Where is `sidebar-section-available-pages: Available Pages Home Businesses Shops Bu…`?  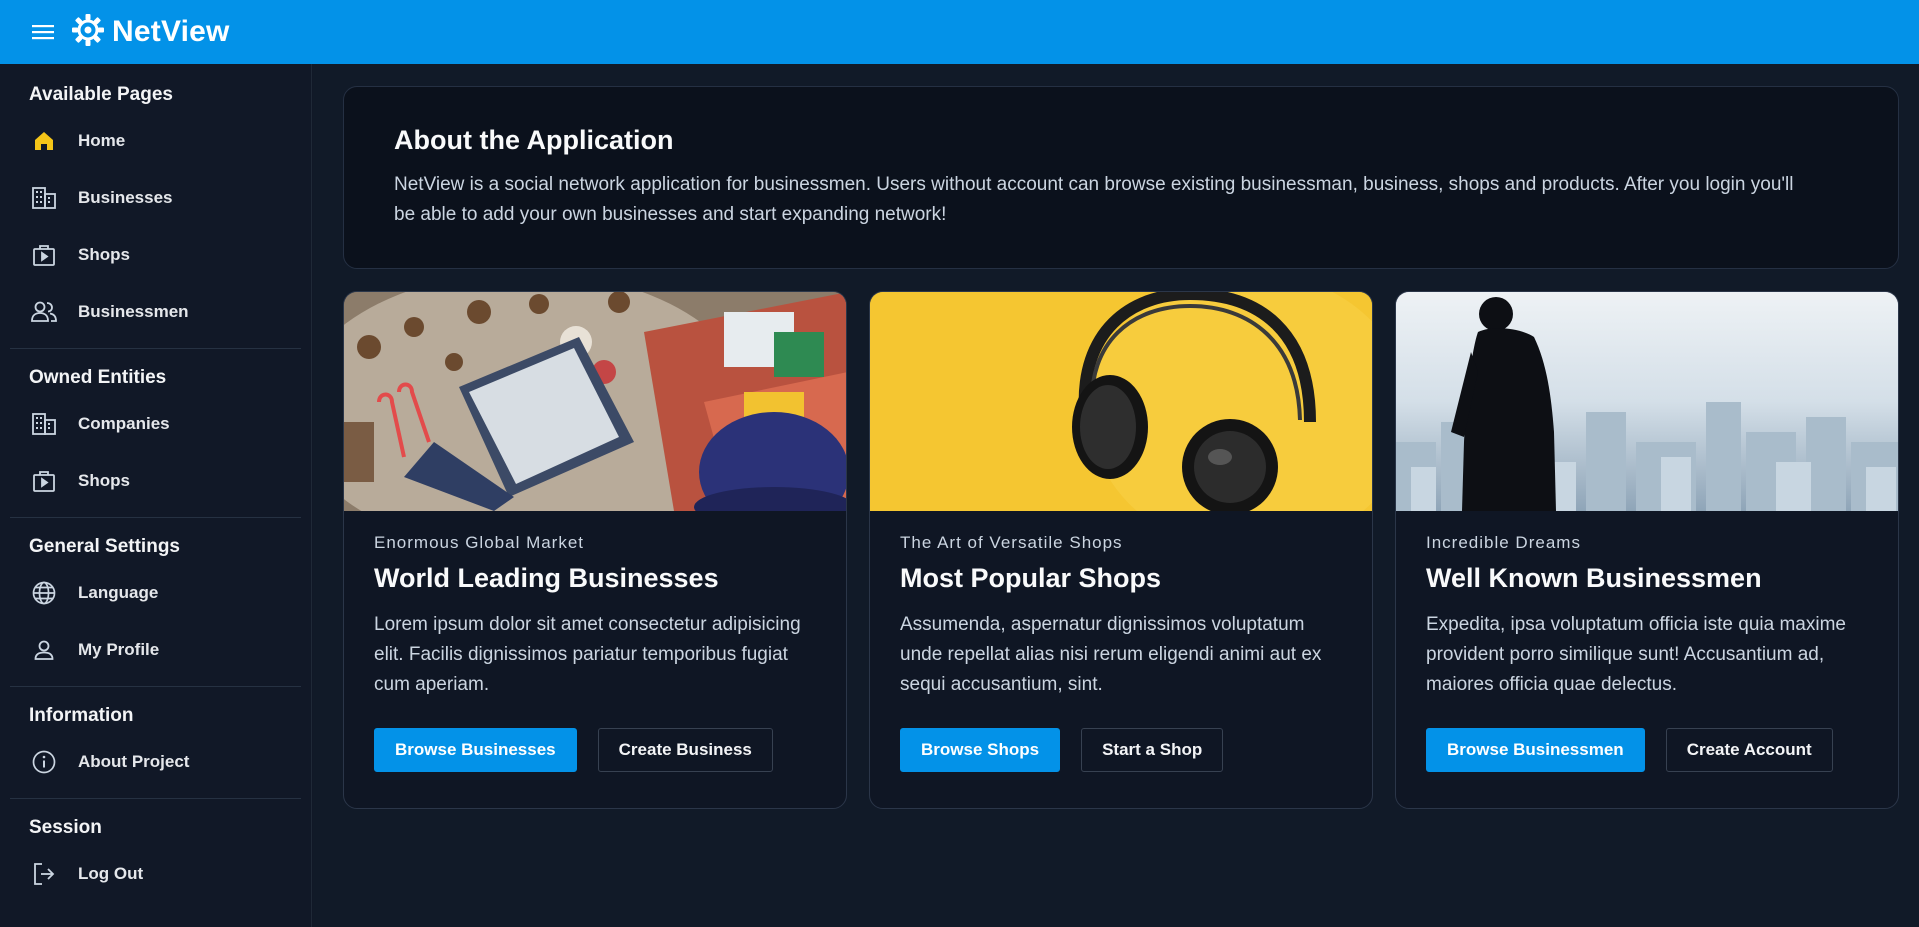 sidebar-section-available-pages: Available Pages Home Businesses Shops Bu… is located at coordinates (155, 202).